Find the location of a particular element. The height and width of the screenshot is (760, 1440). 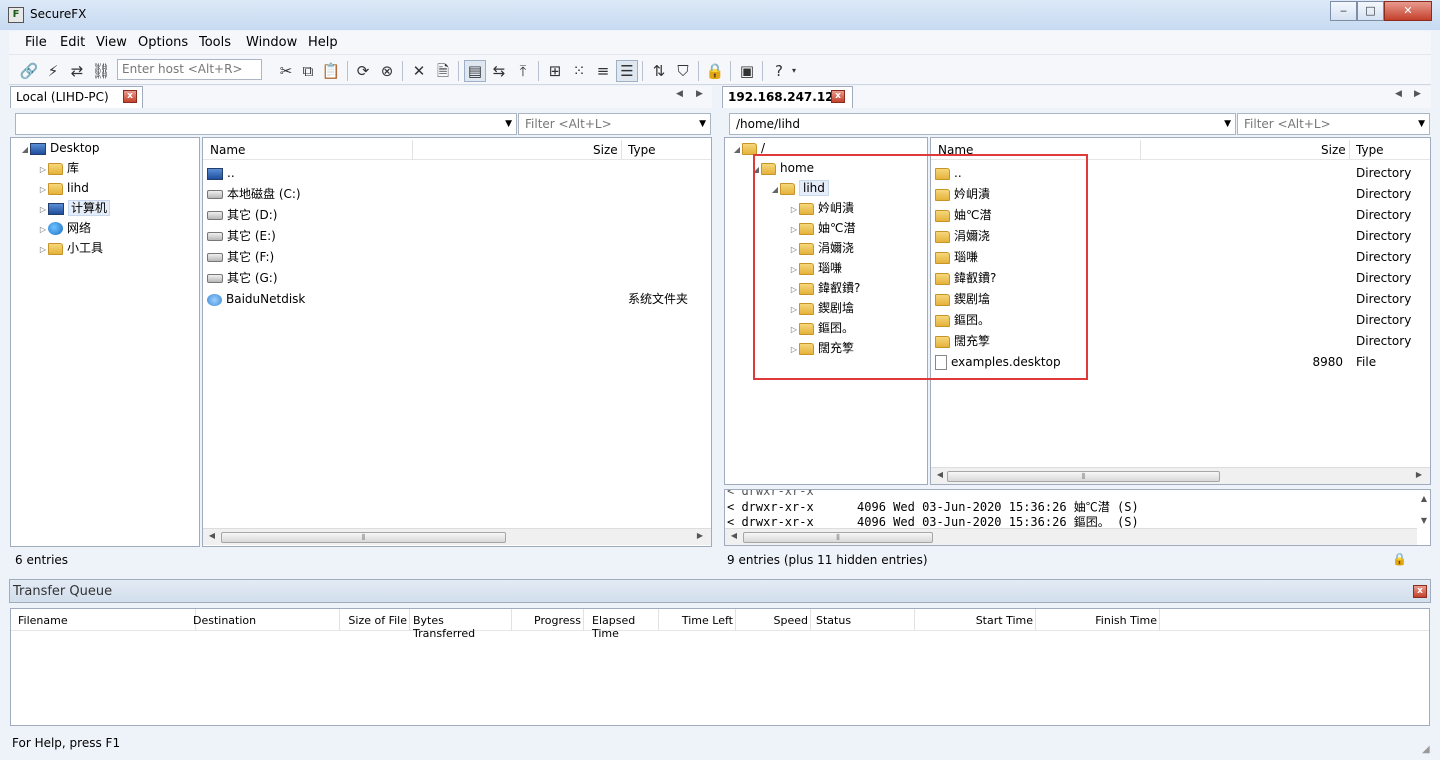

table-row: BaiduNetdisk 系统文件夹 is located at coordinates (457, 299).